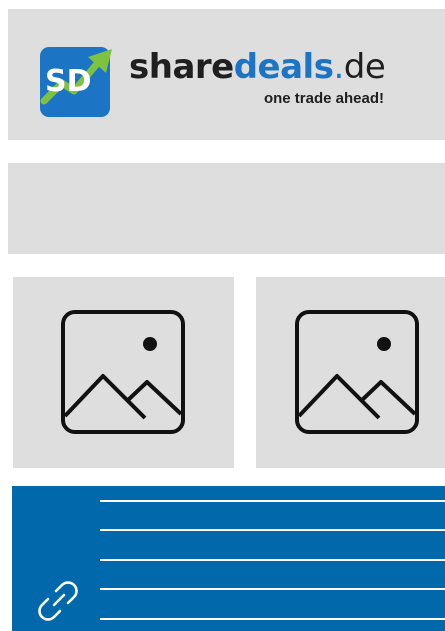 The image size is (445, 631). I want to click on image-placeholder-right, so click(350, 372).